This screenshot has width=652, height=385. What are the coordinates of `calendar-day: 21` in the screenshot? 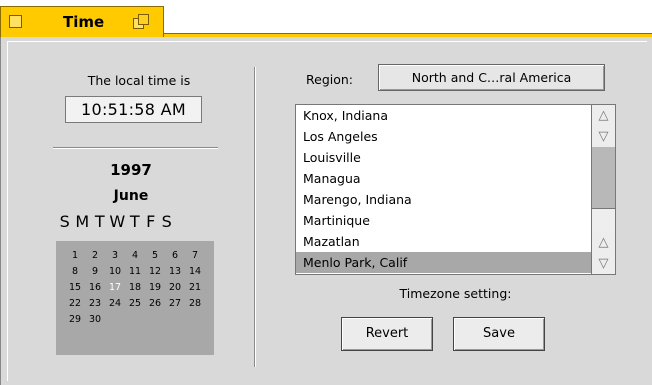 It's located at (195, 288).